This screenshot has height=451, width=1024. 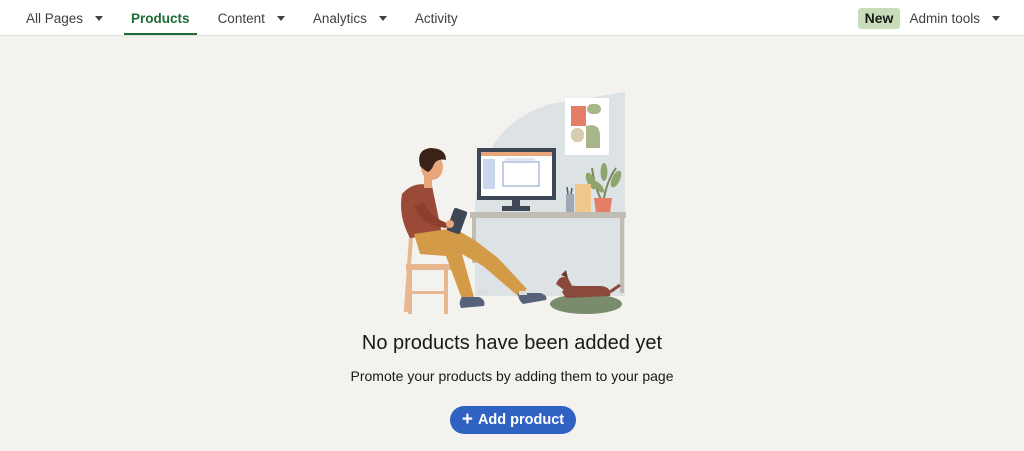 I want to click on tab-all-pages: All Pages, so click(x=64, y=18).